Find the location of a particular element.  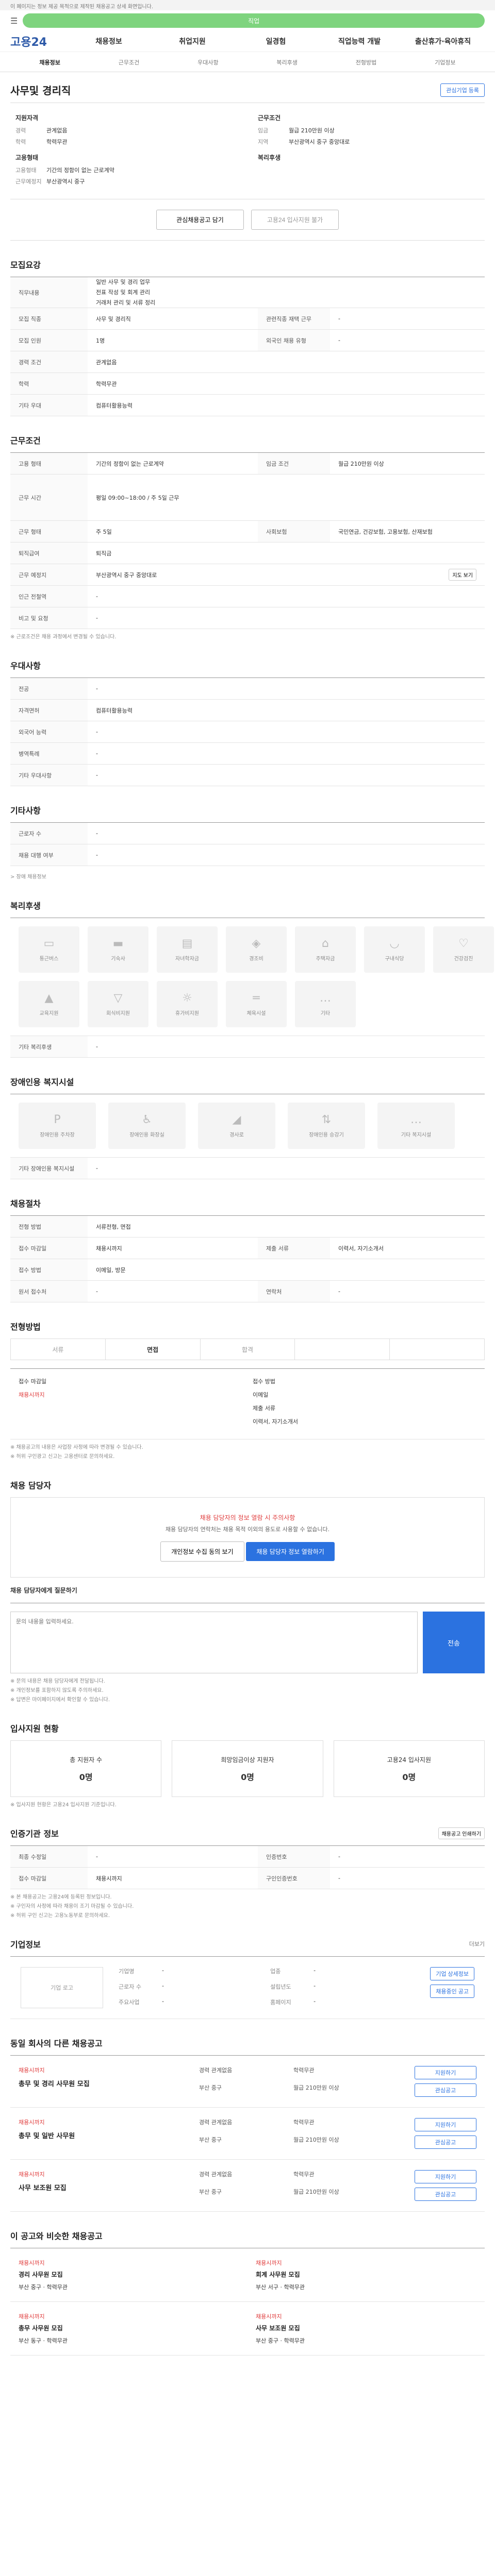

nav-item-jobs: 채용정보 is located at coordinates (109, 41).